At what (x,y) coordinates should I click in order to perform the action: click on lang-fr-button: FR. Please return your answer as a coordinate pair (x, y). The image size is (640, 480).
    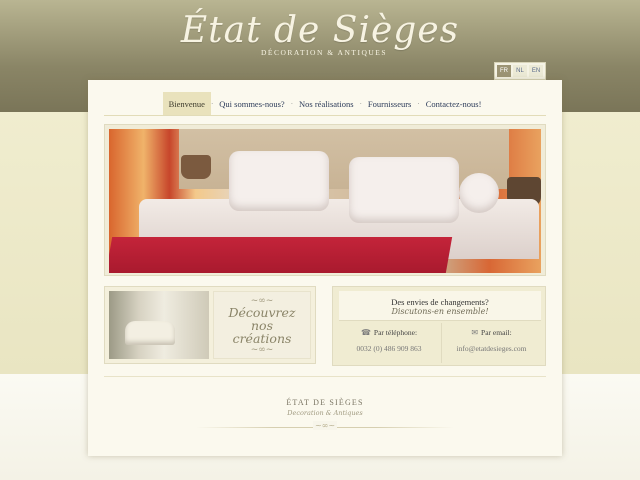
    Looking at the image, I should click on (504, 71).